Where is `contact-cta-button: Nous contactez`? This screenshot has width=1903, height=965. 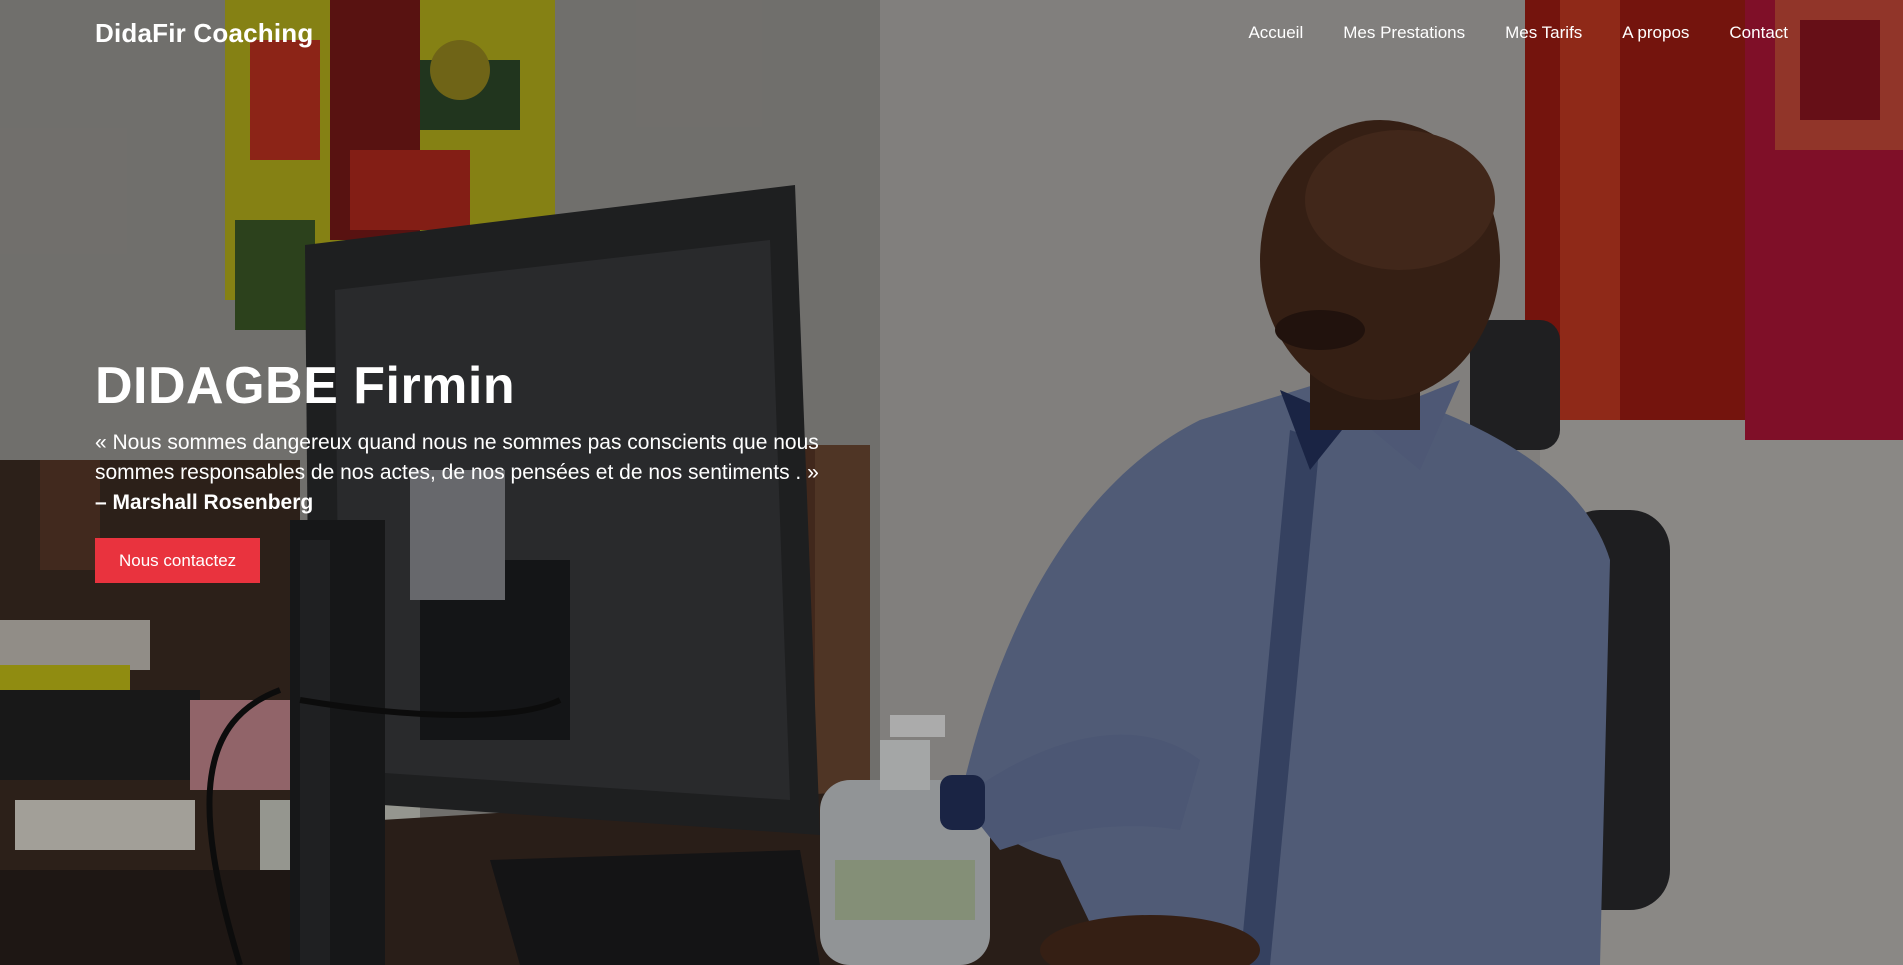
contact-cta-button: Nous contactez is located at coordinates (178, 560).